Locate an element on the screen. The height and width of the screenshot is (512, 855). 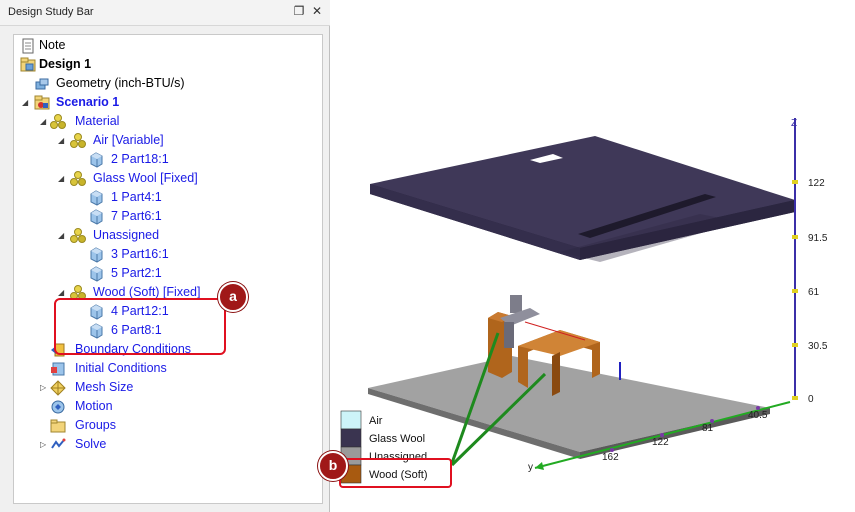
tree-item-glasswool: ◢ Glass Wool [Fixed] is located at coordinates (164, 178).